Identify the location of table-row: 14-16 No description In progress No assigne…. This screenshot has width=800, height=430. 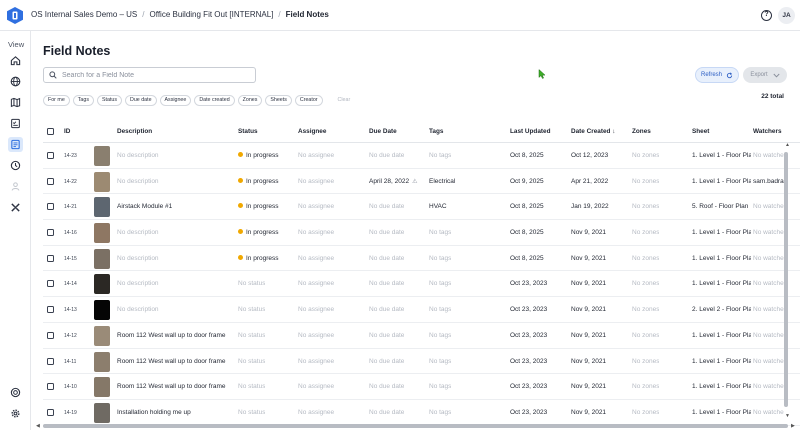
(421, 233).